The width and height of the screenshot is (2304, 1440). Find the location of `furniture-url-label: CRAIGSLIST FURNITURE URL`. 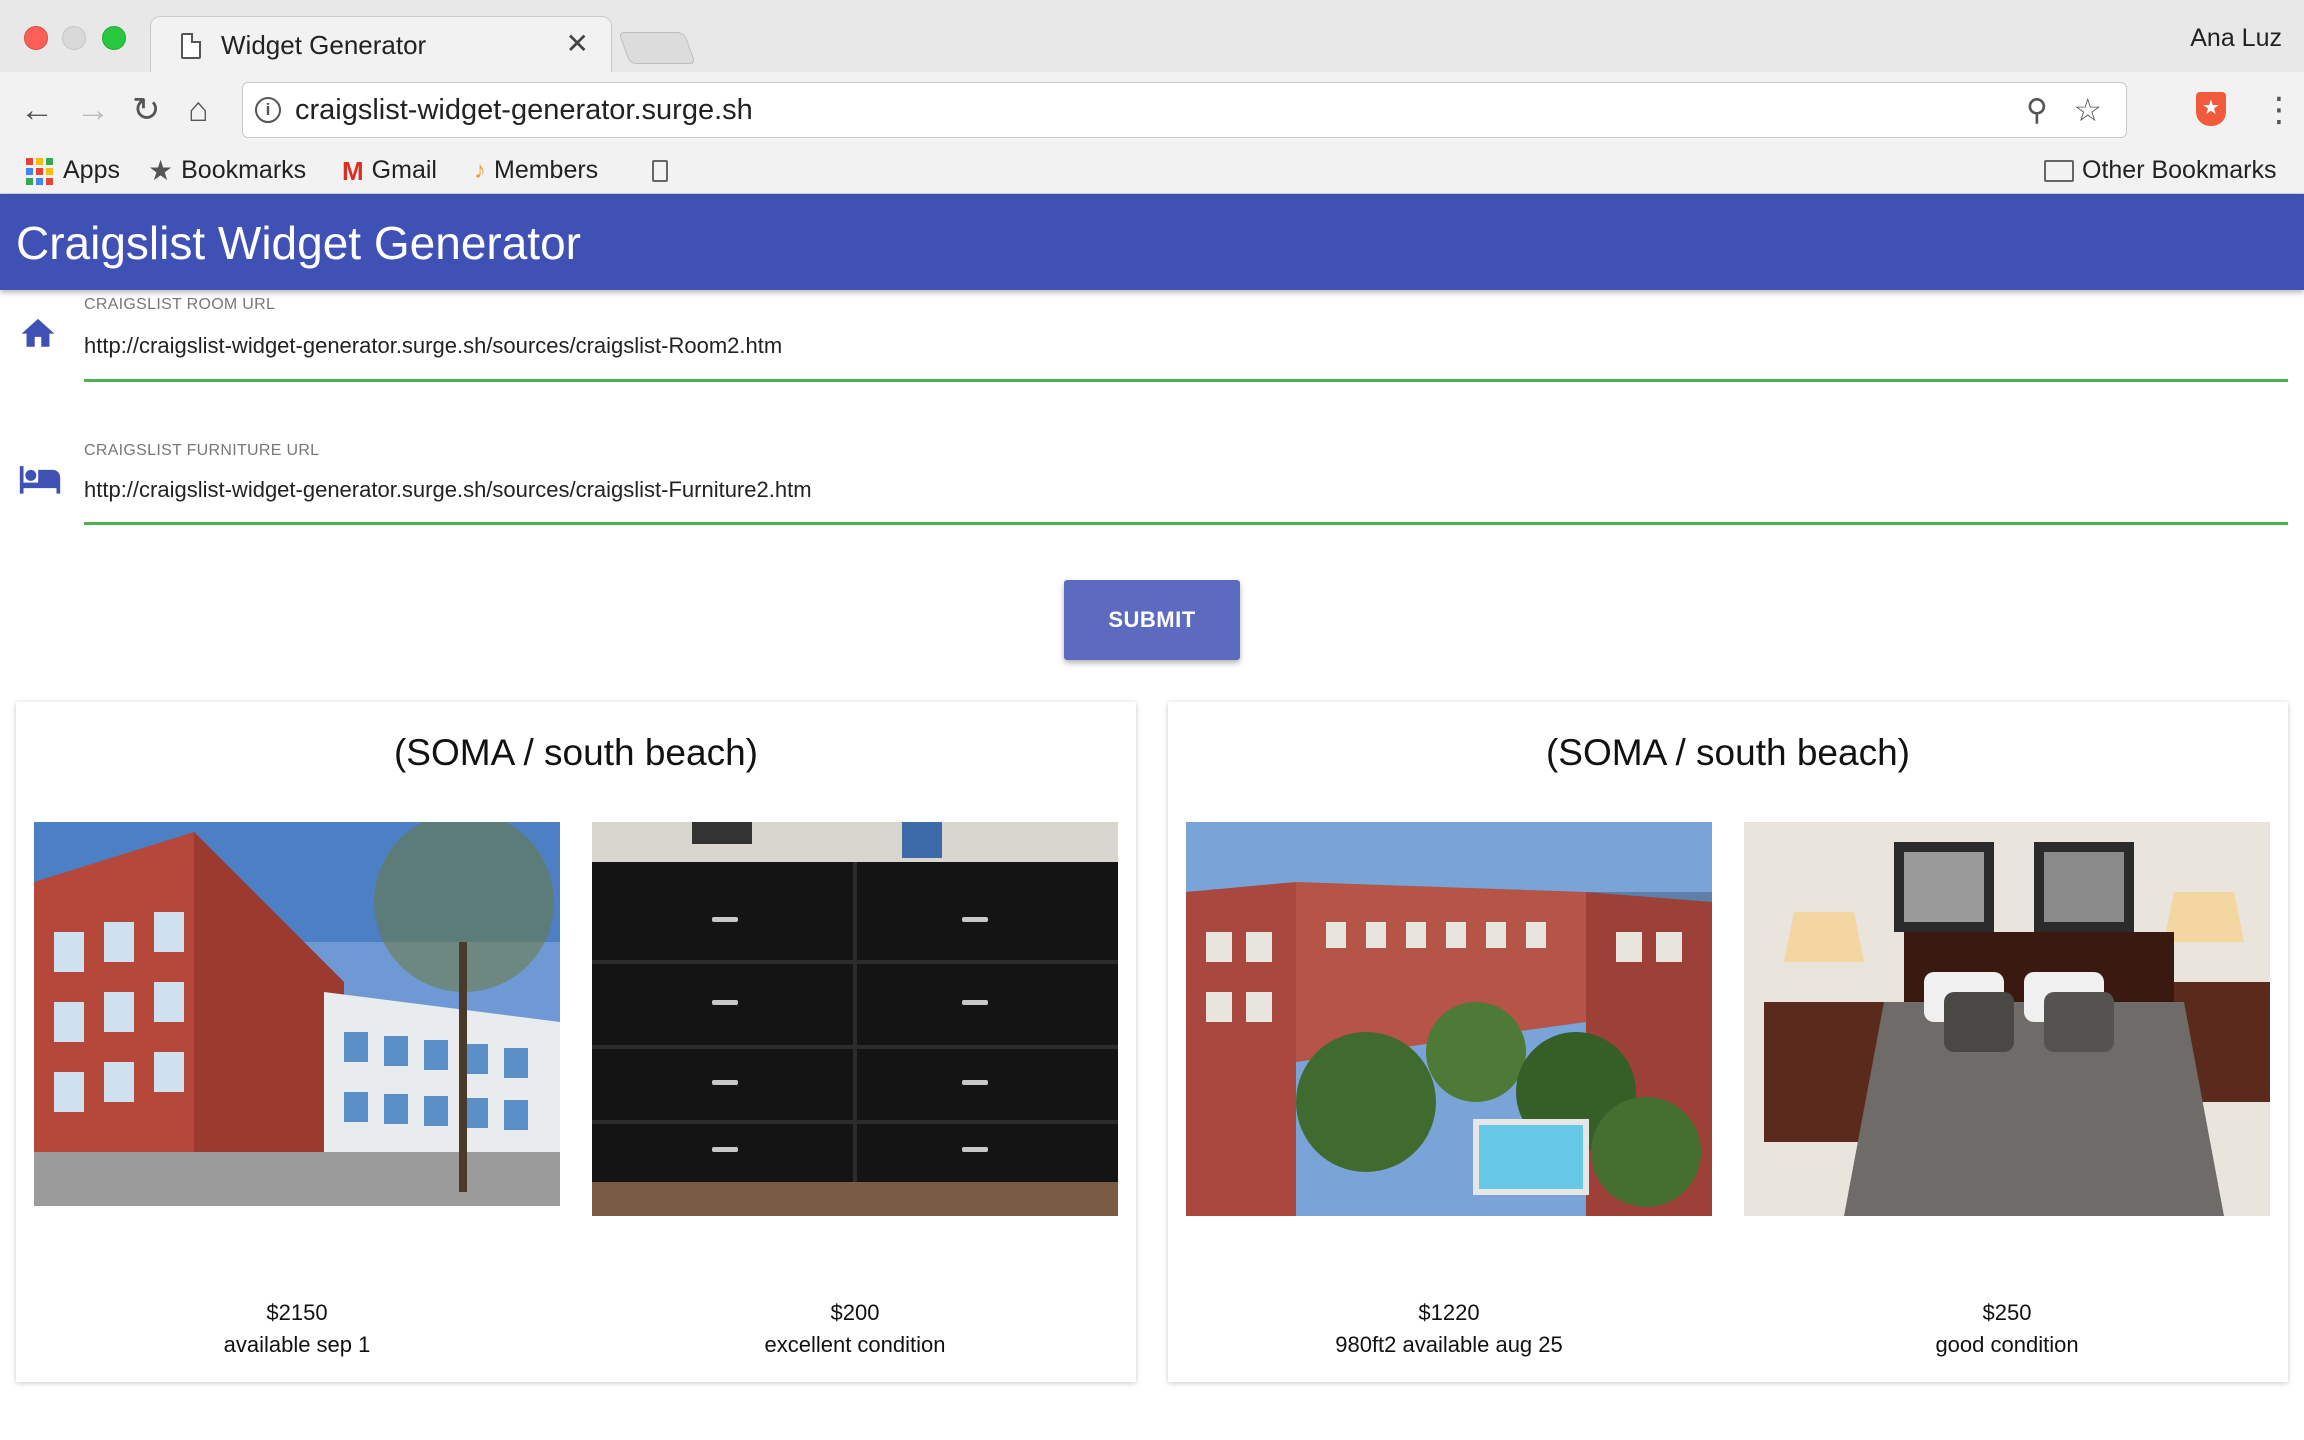

furniture-url-label: CRAIGSLIST FURNITURE URL is located at coordinates (202, 450).